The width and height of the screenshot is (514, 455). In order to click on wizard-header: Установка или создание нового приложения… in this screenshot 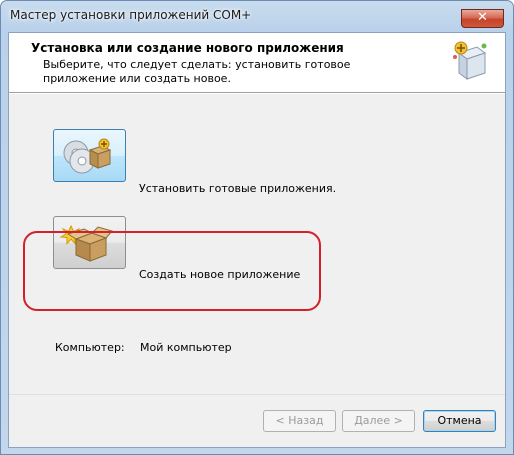, I will do `click(257, 63)`.